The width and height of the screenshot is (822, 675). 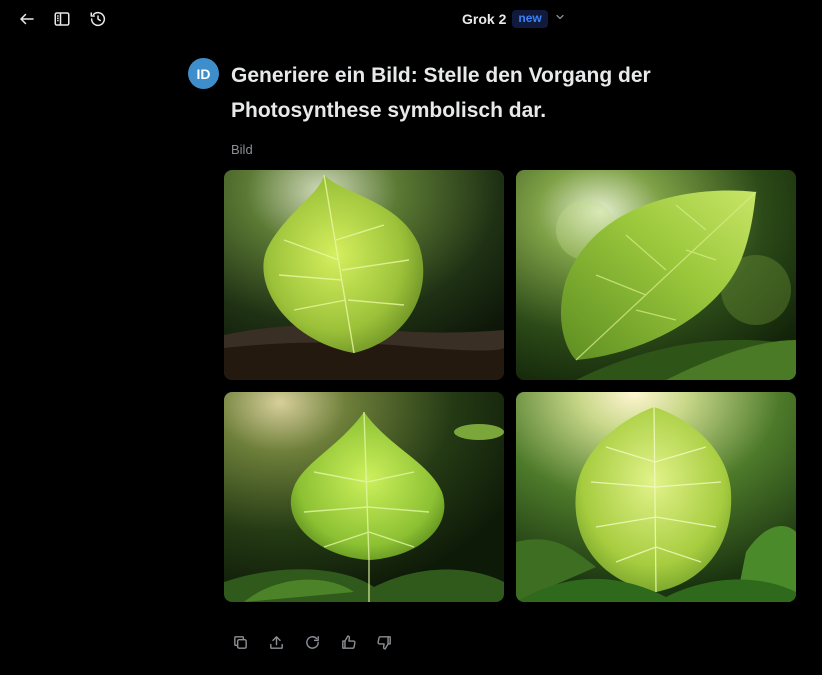 What do you see at coordinates (530, 19) in the screenshot?
I see `new-badge: new` at bounding box center [530, 19].